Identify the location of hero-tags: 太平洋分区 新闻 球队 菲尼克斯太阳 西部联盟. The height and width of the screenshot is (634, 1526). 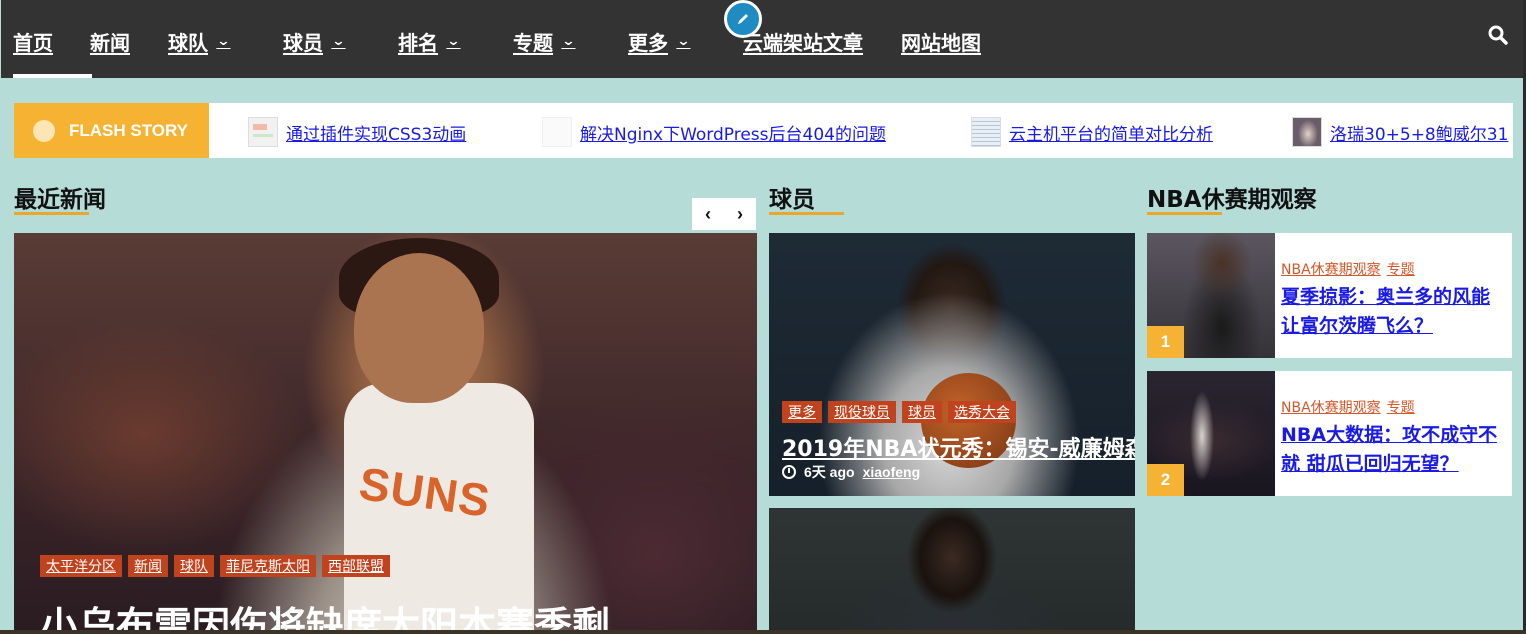
(218, 566).